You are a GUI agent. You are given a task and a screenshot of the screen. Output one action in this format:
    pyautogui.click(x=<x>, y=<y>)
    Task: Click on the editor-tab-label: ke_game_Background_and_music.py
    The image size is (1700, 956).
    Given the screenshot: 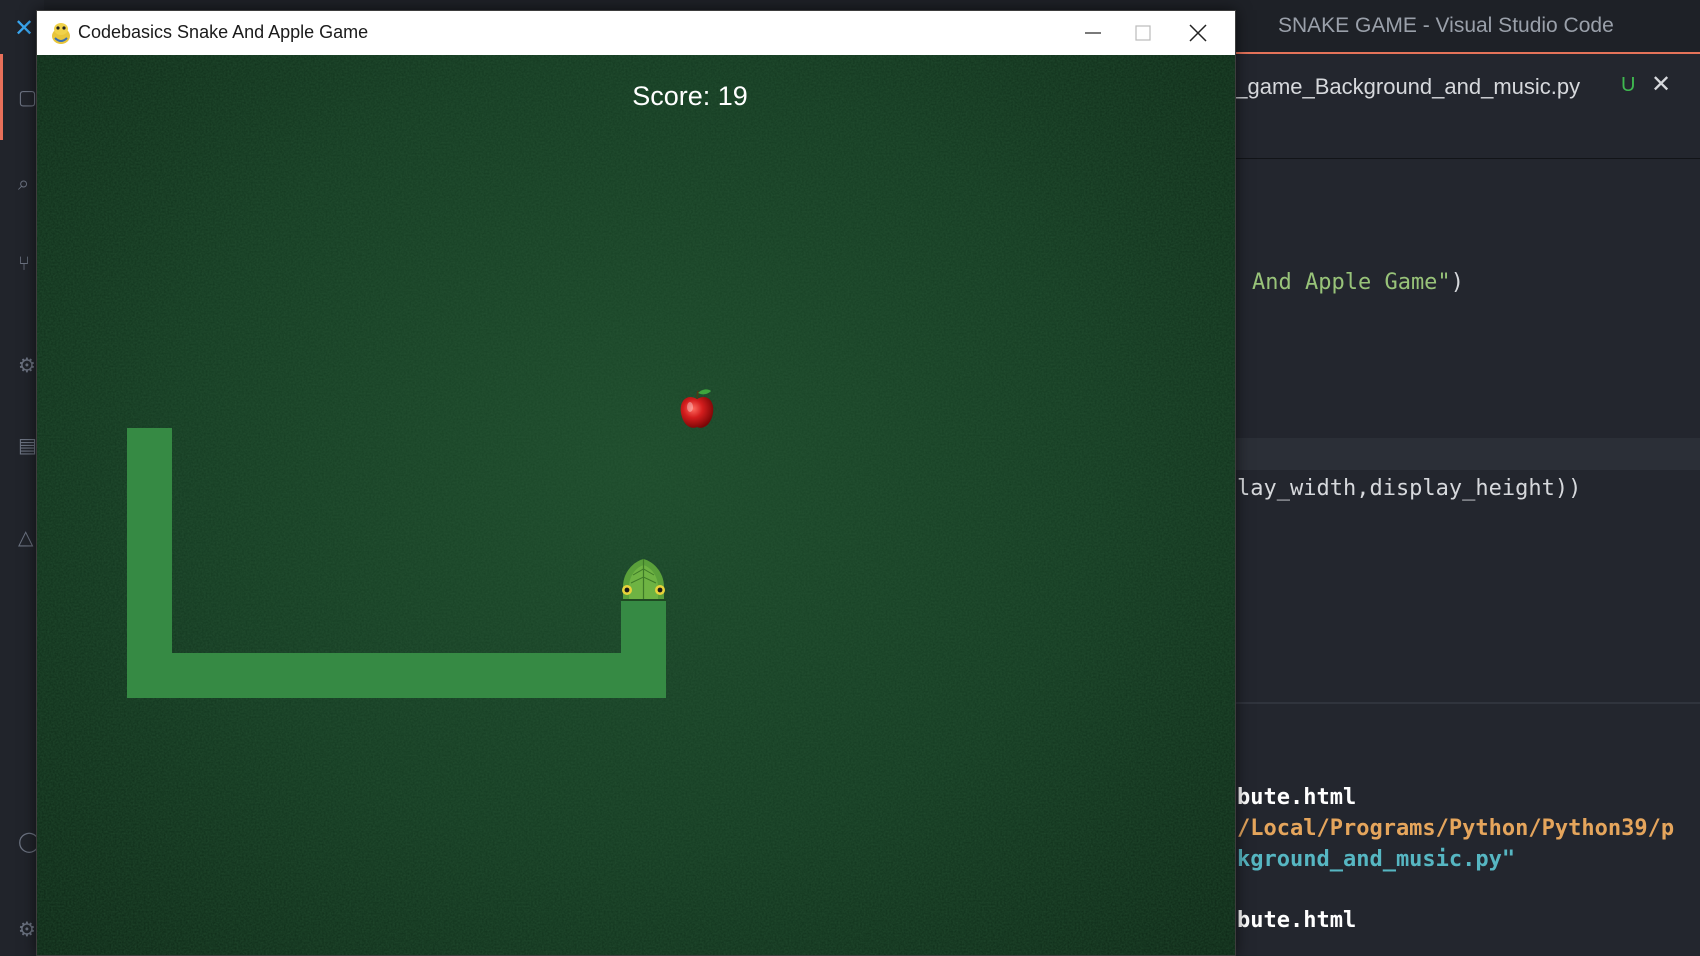 What is the action you would take?
    pyautogui.click(x=1396, y=87)
    